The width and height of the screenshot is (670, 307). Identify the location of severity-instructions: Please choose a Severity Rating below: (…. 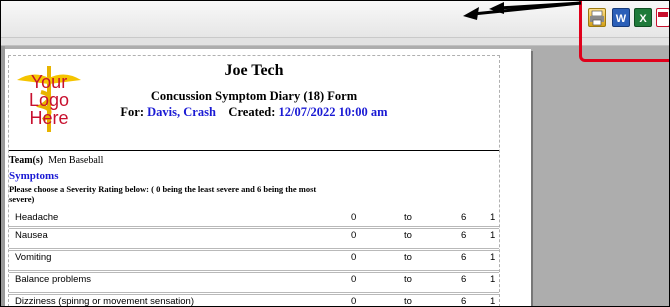
(163, 194).